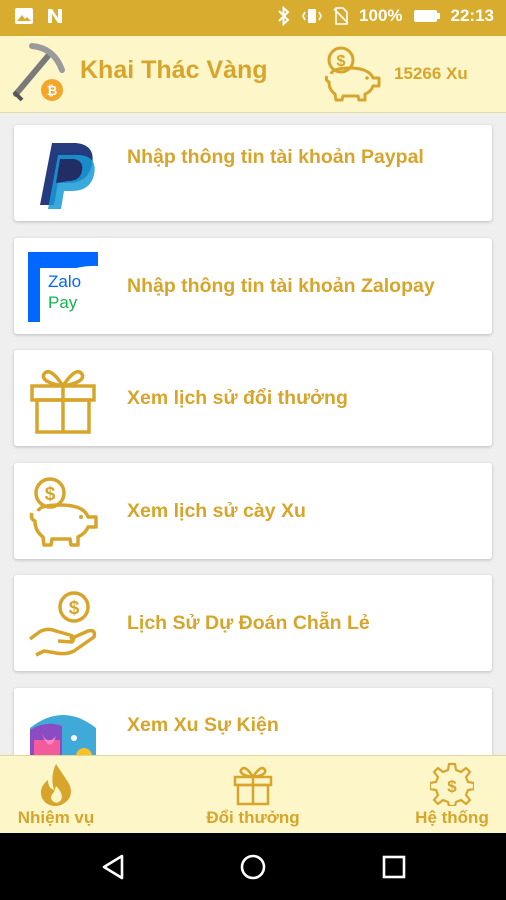 The height and width of the screenshot is (900, 506). I want to click on nav-tab-missions: Nhiệm vụ, so click(56, 795).